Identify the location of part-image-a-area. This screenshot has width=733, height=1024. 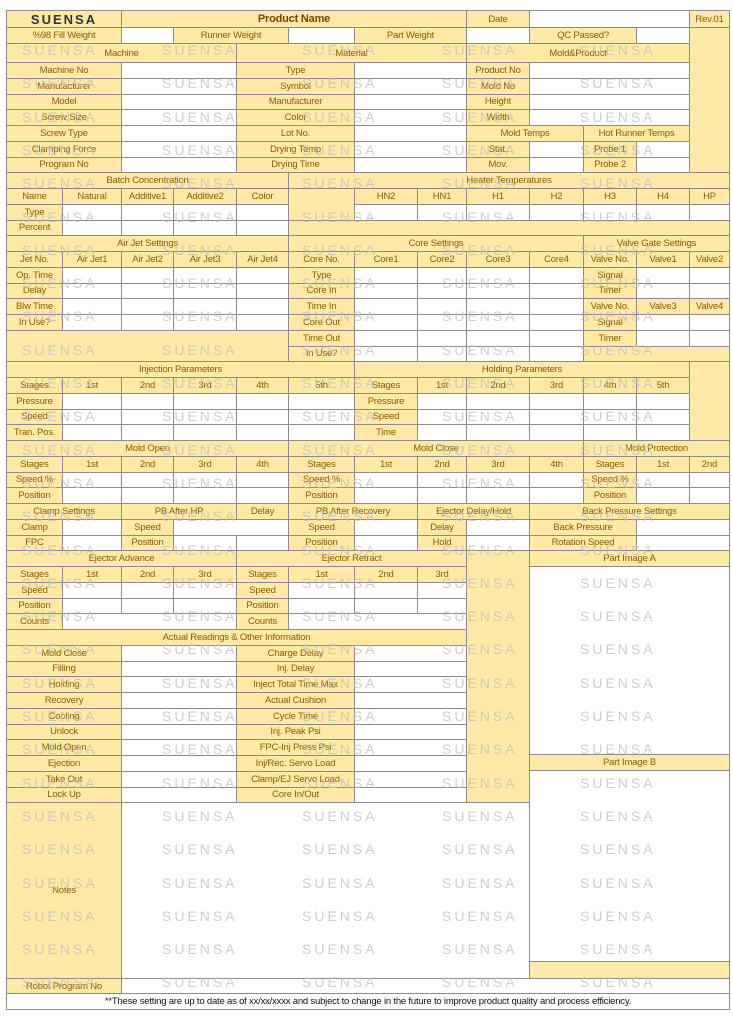
(629, 660).